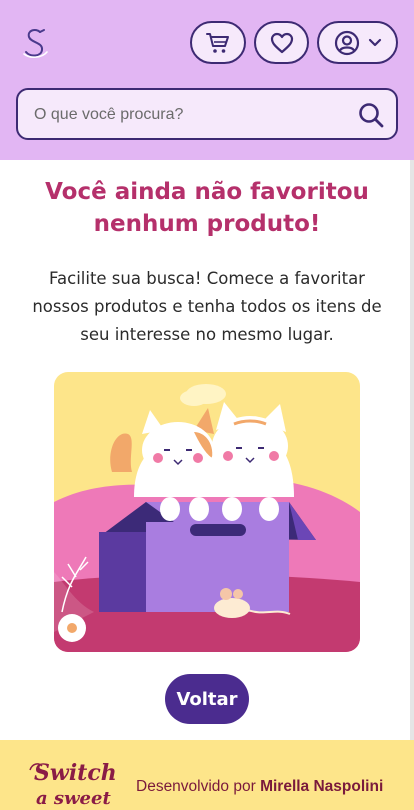  I want to click on switch-a-sweet-logo-icon: Switch a sweet, so click(73, 784).